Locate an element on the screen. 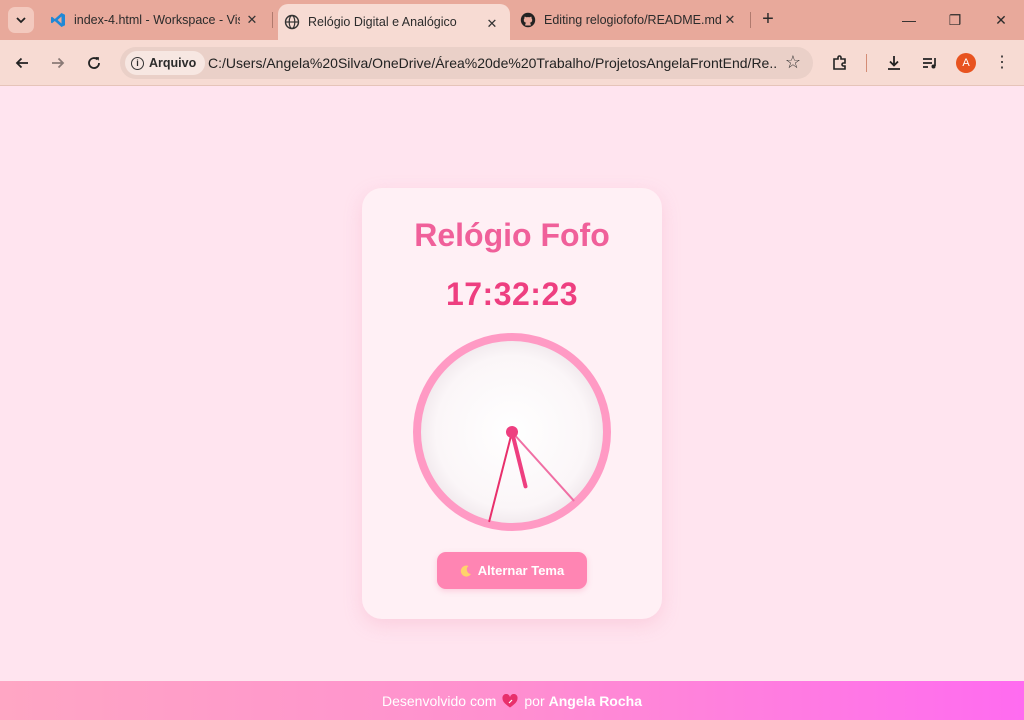 The width and height of the screenshot is (1024, 720). analog-clock is located at coordinates (512, 432).